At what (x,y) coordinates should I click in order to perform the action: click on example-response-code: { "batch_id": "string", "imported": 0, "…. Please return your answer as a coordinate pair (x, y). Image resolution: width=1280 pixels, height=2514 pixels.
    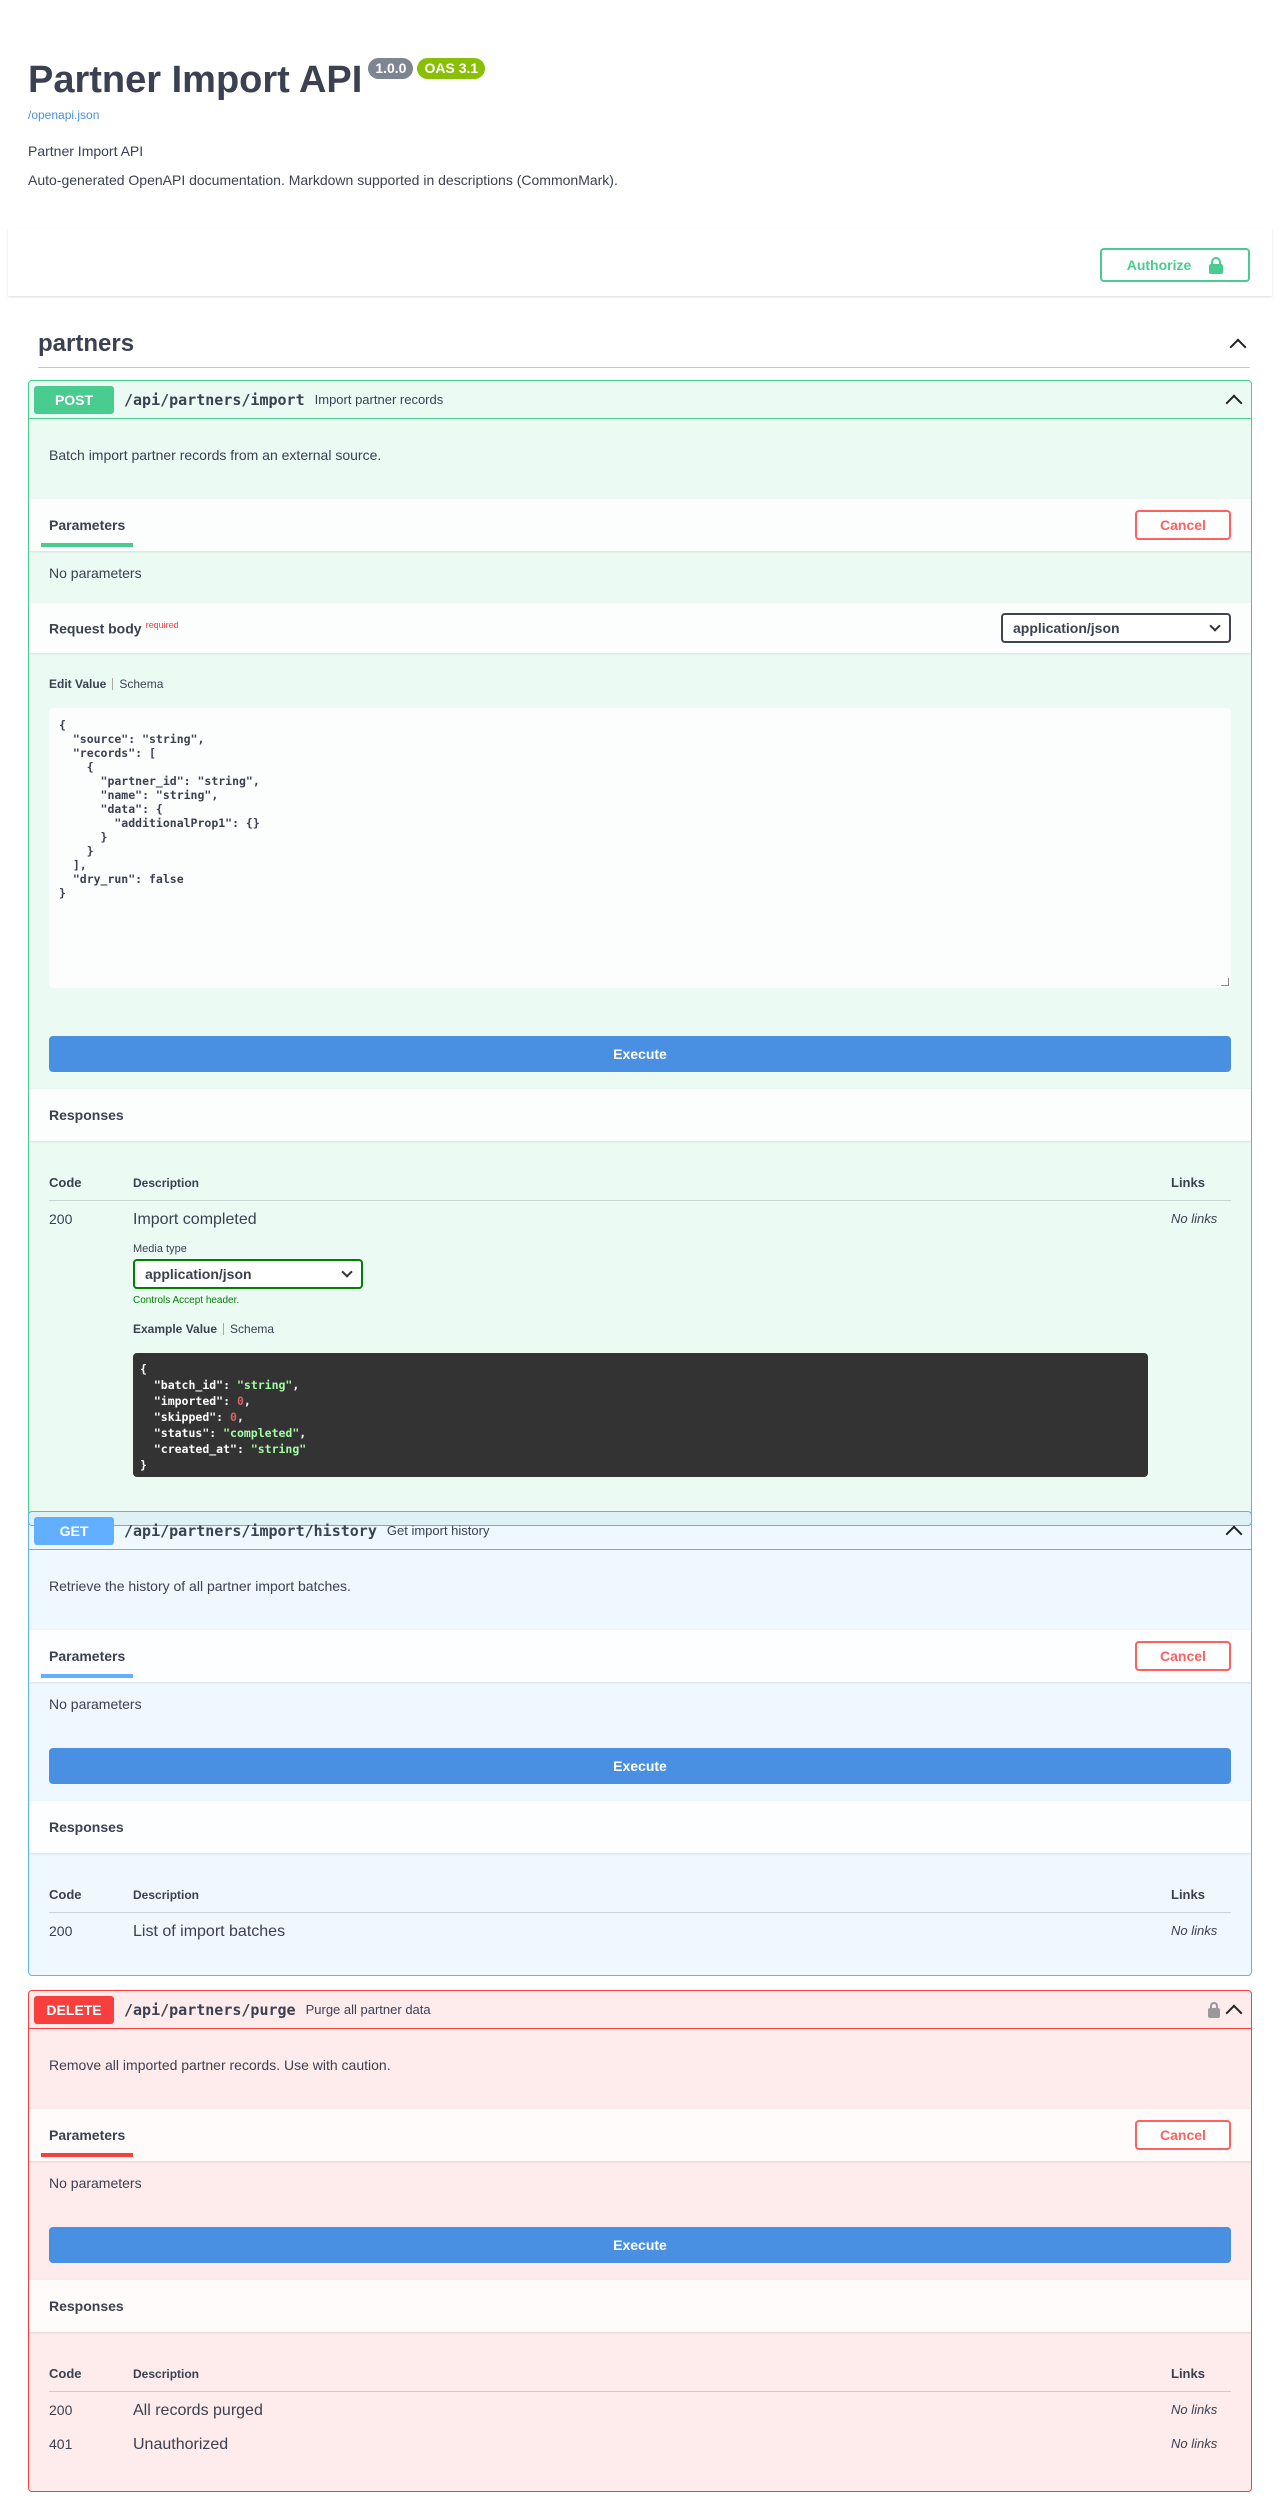
    Looking at the image, I should click on (640, 1415).